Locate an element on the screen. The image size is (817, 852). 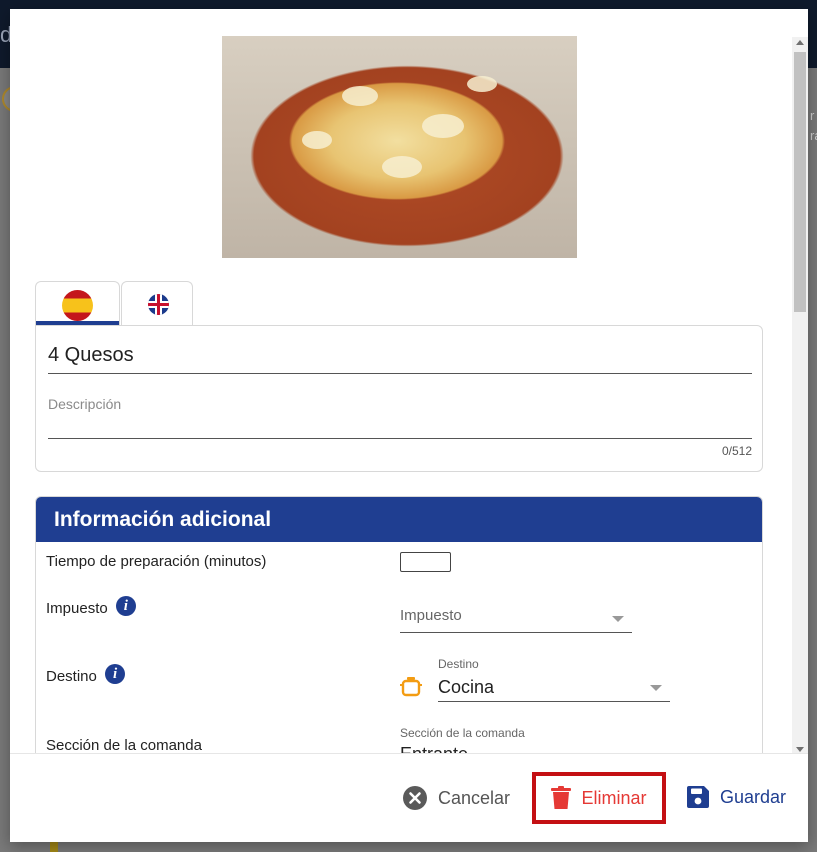
additional-info-title: Información adicional is located at coordinates (399, 519).